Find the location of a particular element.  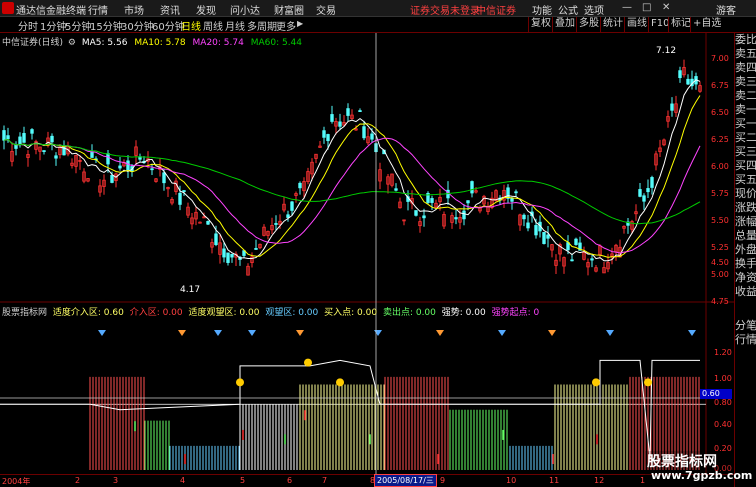

more-dropdown-icon: ▶ is located at coordinates (300, 23).